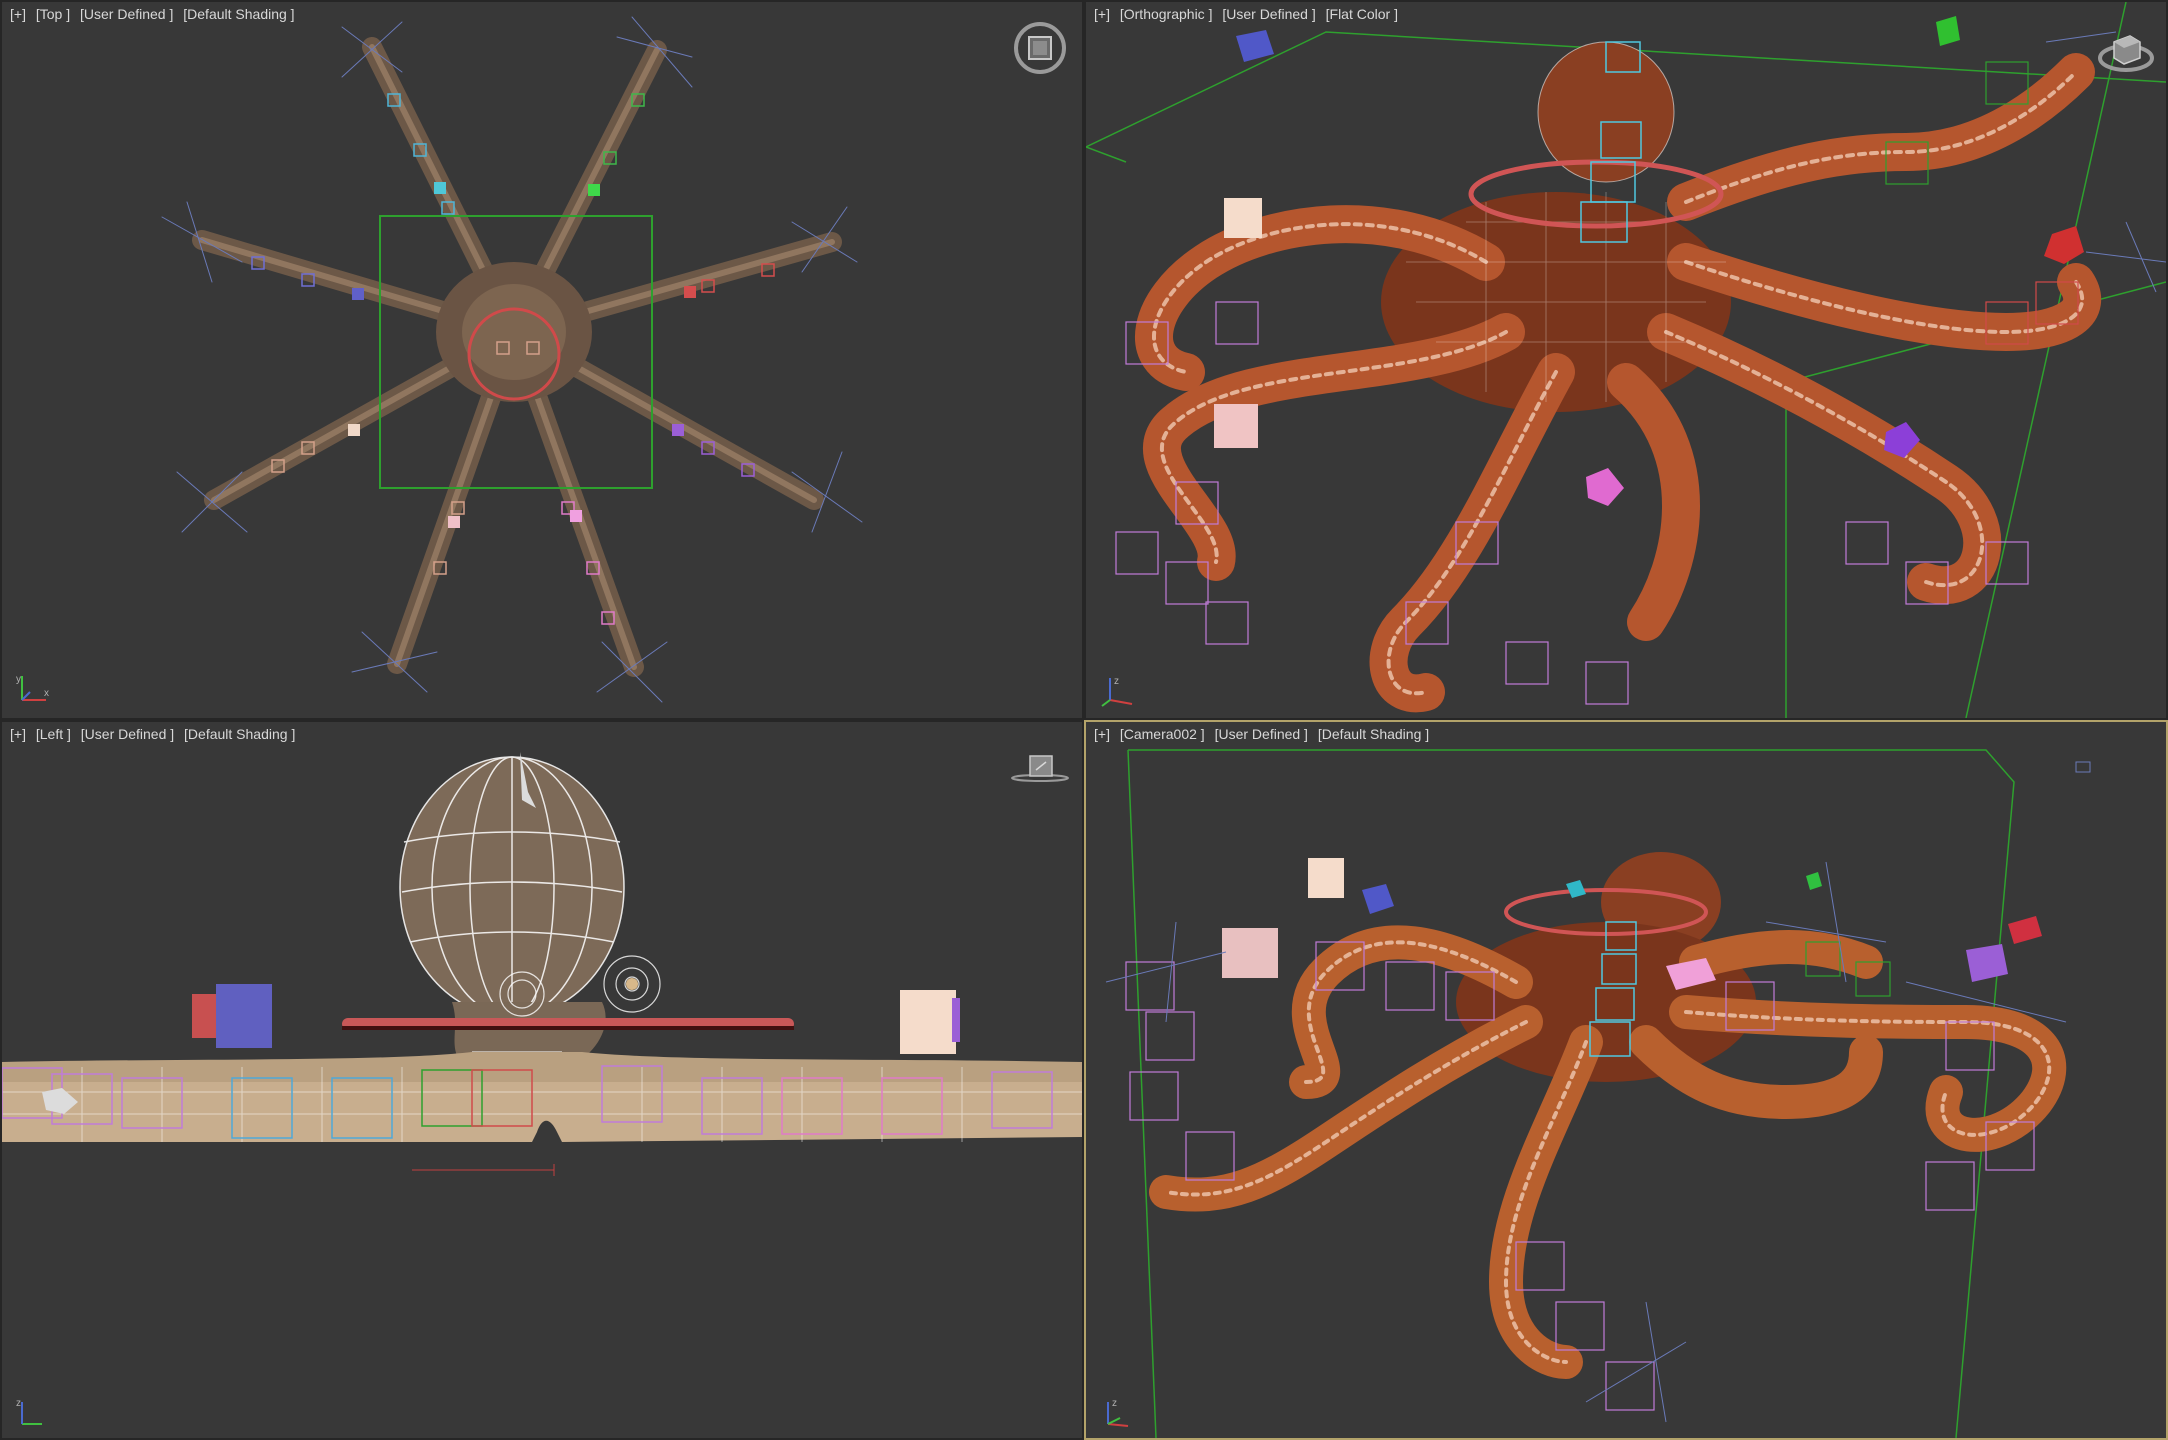 The image size is (2168, 1440). What do you see at coordinates (53, 734) in the screenshot?
I see `viewport-point-of-view-menu: [Left ]` at bounding box center [53, 734].